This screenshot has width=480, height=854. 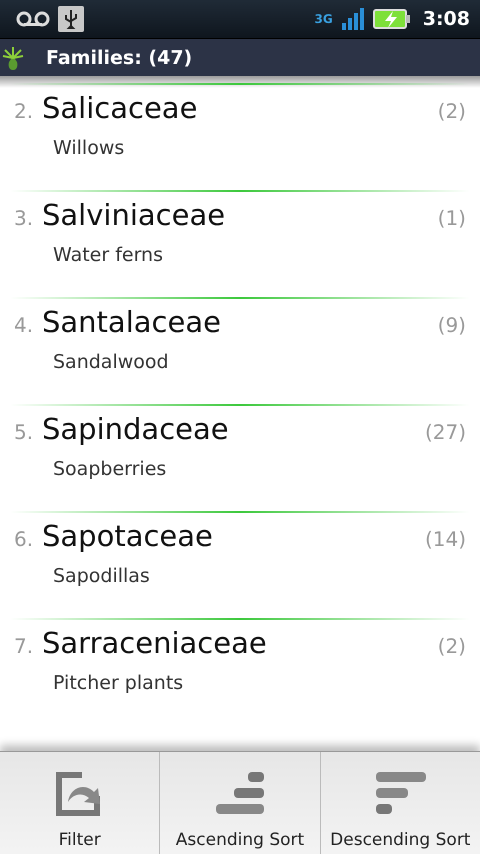 What do you see at coordinates (80, 803) in the screenshot?
I see `menu-item: Filter` at bounding box center [80, 803].